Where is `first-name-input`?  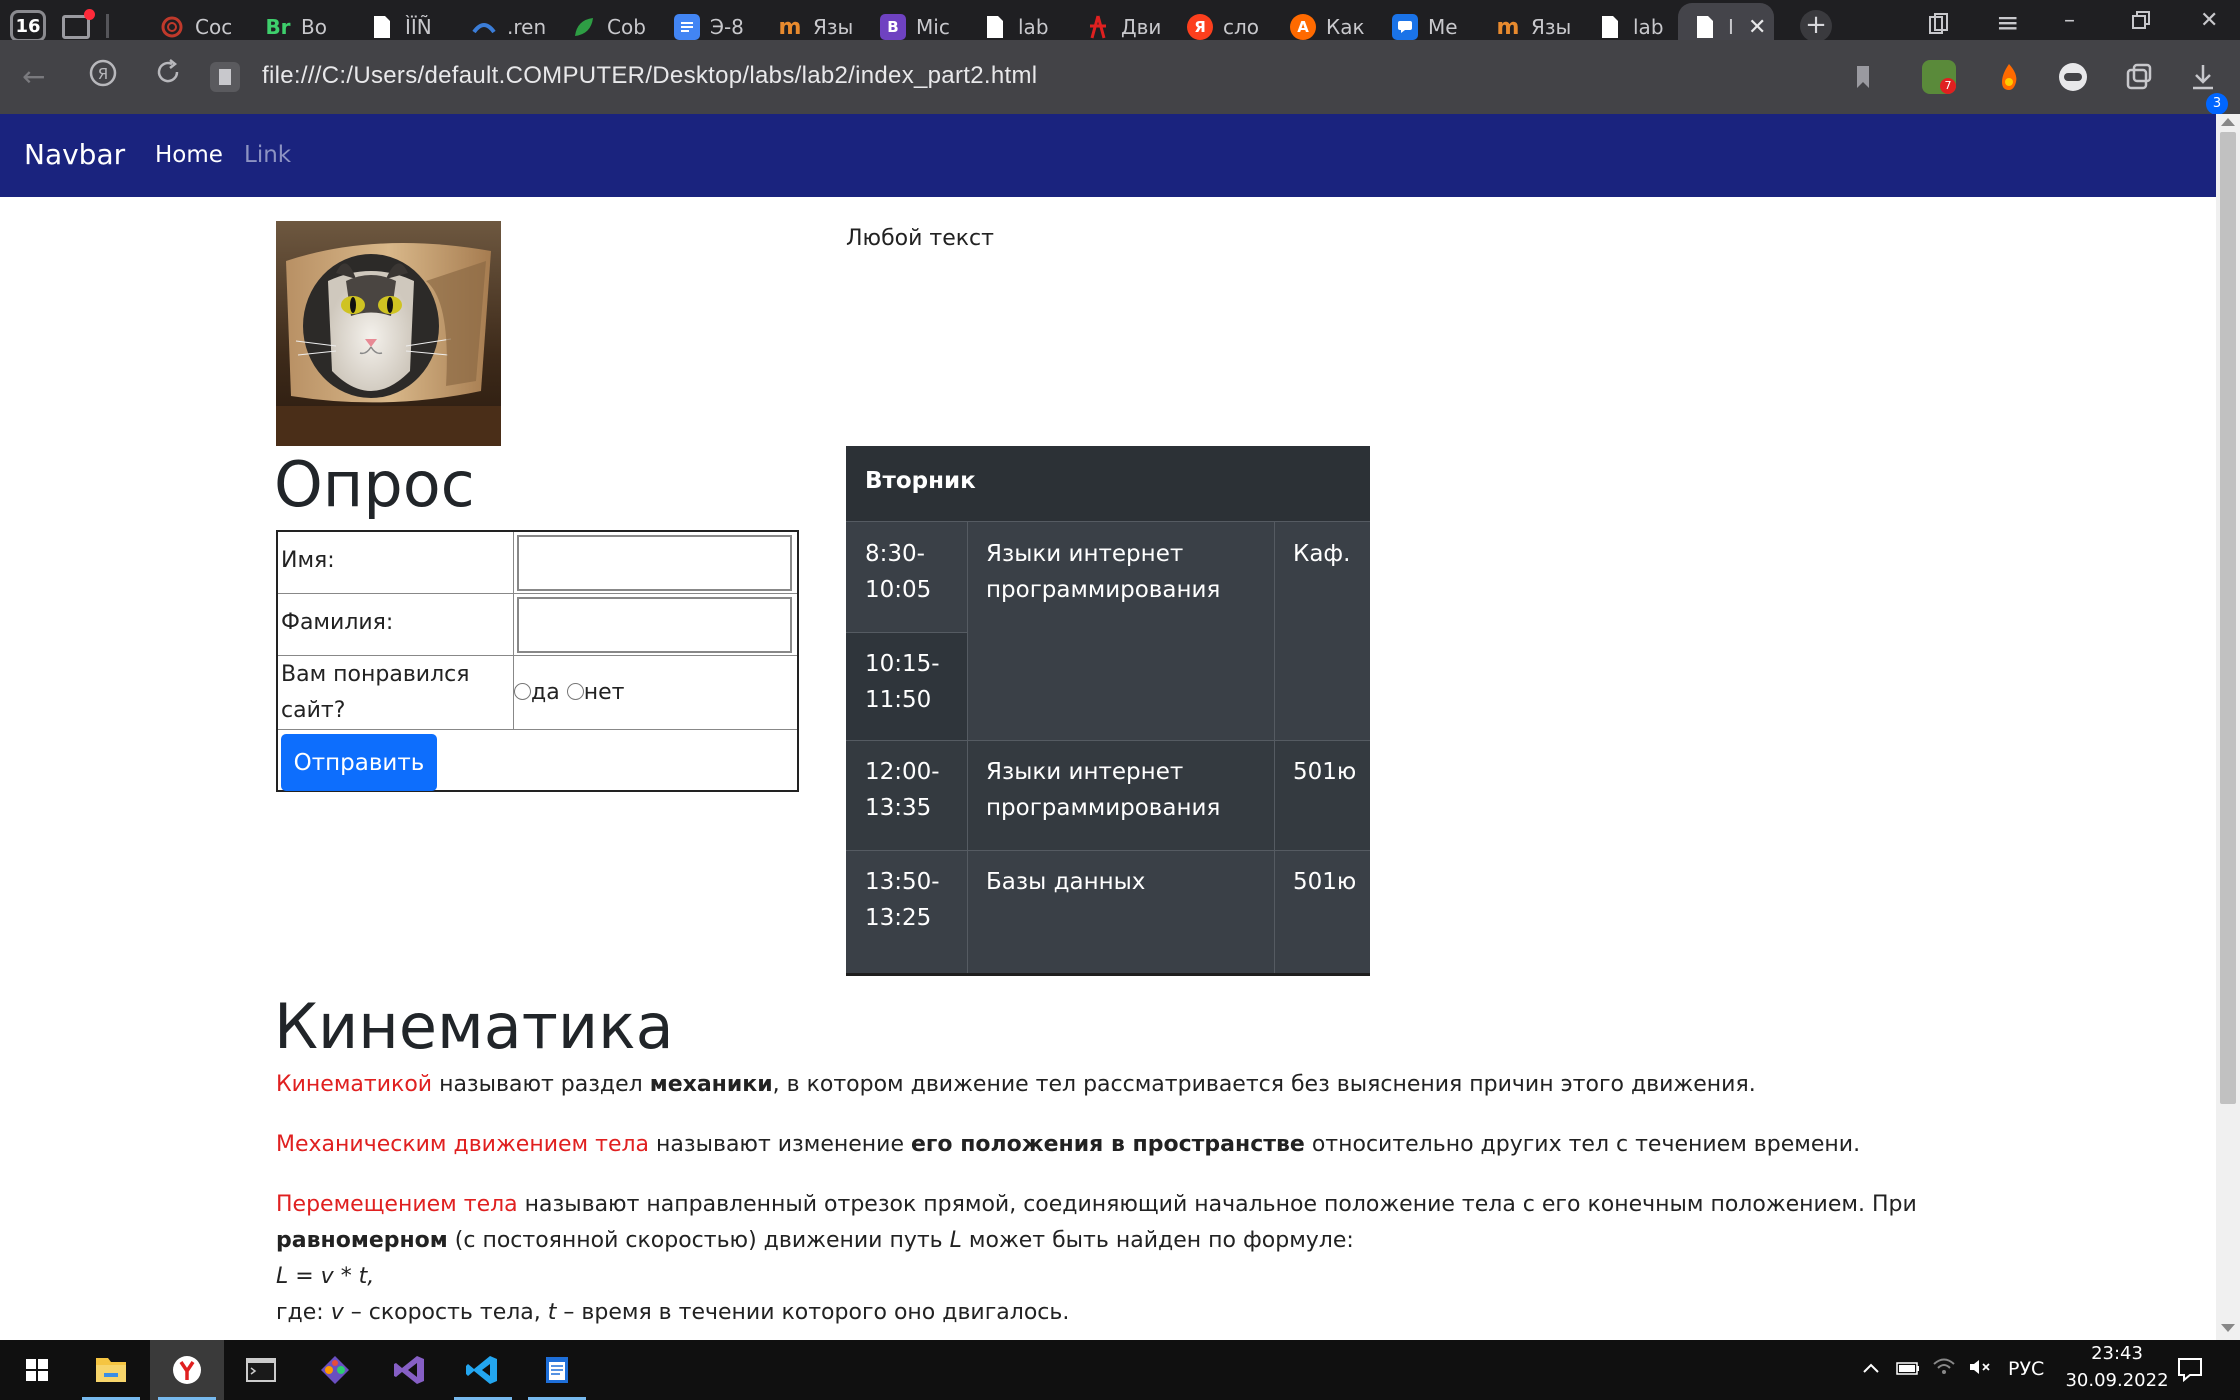
first-name-input is located at coordinates (654, 563).